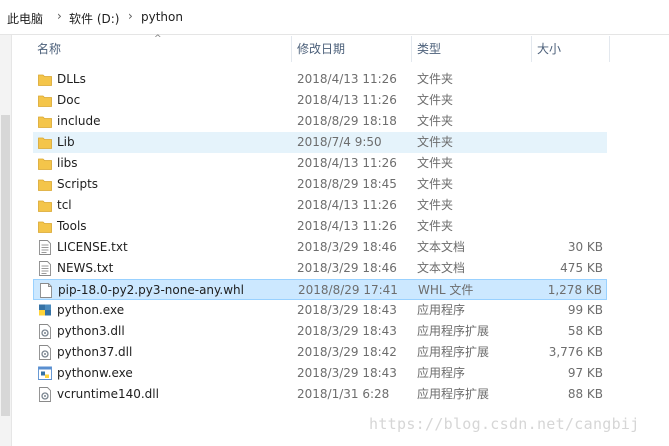 The width and height of the screenshot is (669, 446). What do you see at coordinates (343, 394) in the screenshot?
I see `file-date: 2018/1/31 6:28` at bounding box center [343, 394].